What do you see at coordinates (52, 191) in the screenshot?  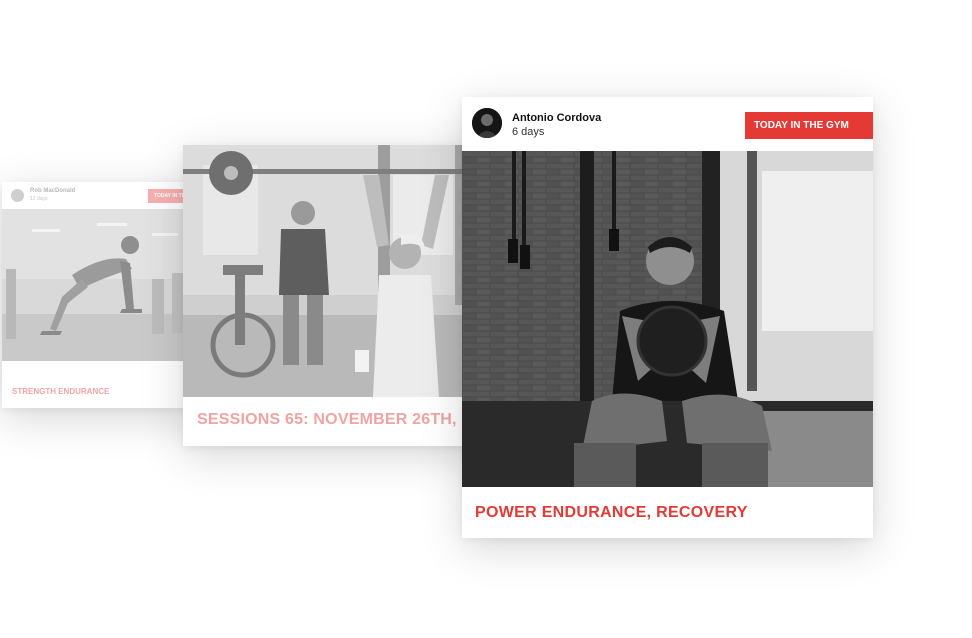 I see `author-name: Rob MacDonald` at bounding box center [52, 191].